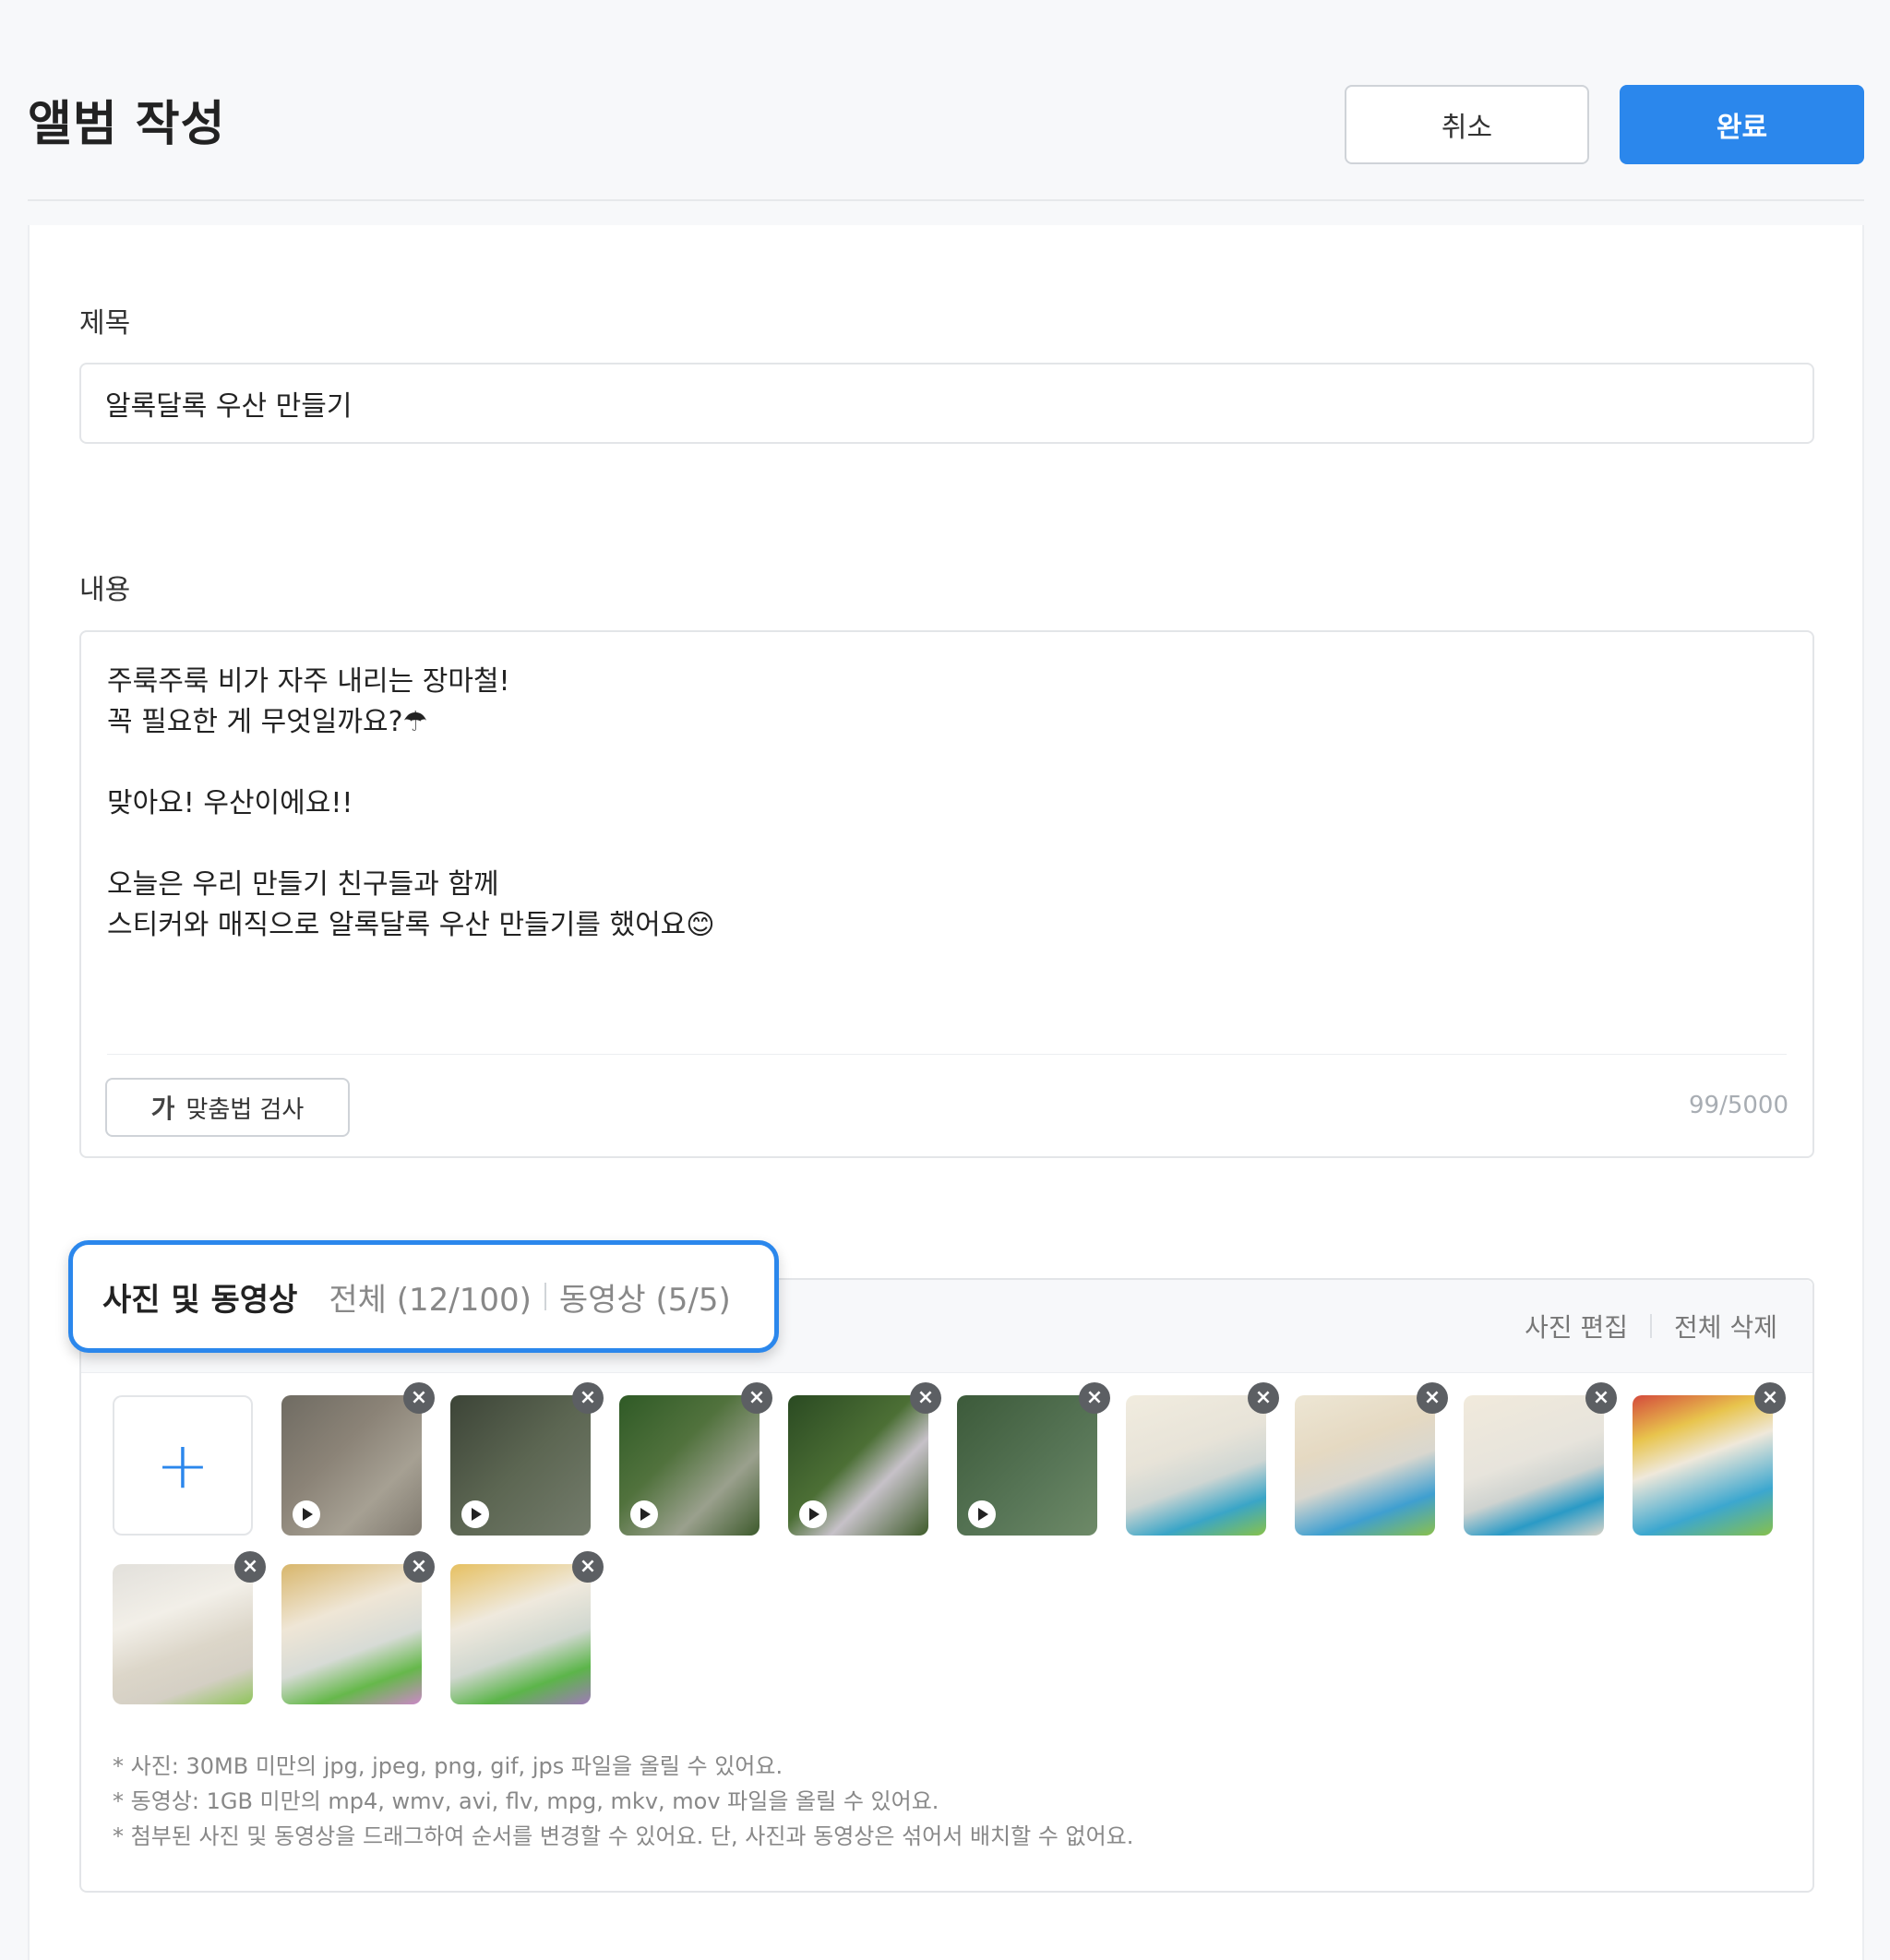 Image resolution: width=1890 pixels, height=1960 pixels. What do you see at coordinates (545, 1296) in the screenshot?
I see `count-separator` at bounding box center [545, 1296].